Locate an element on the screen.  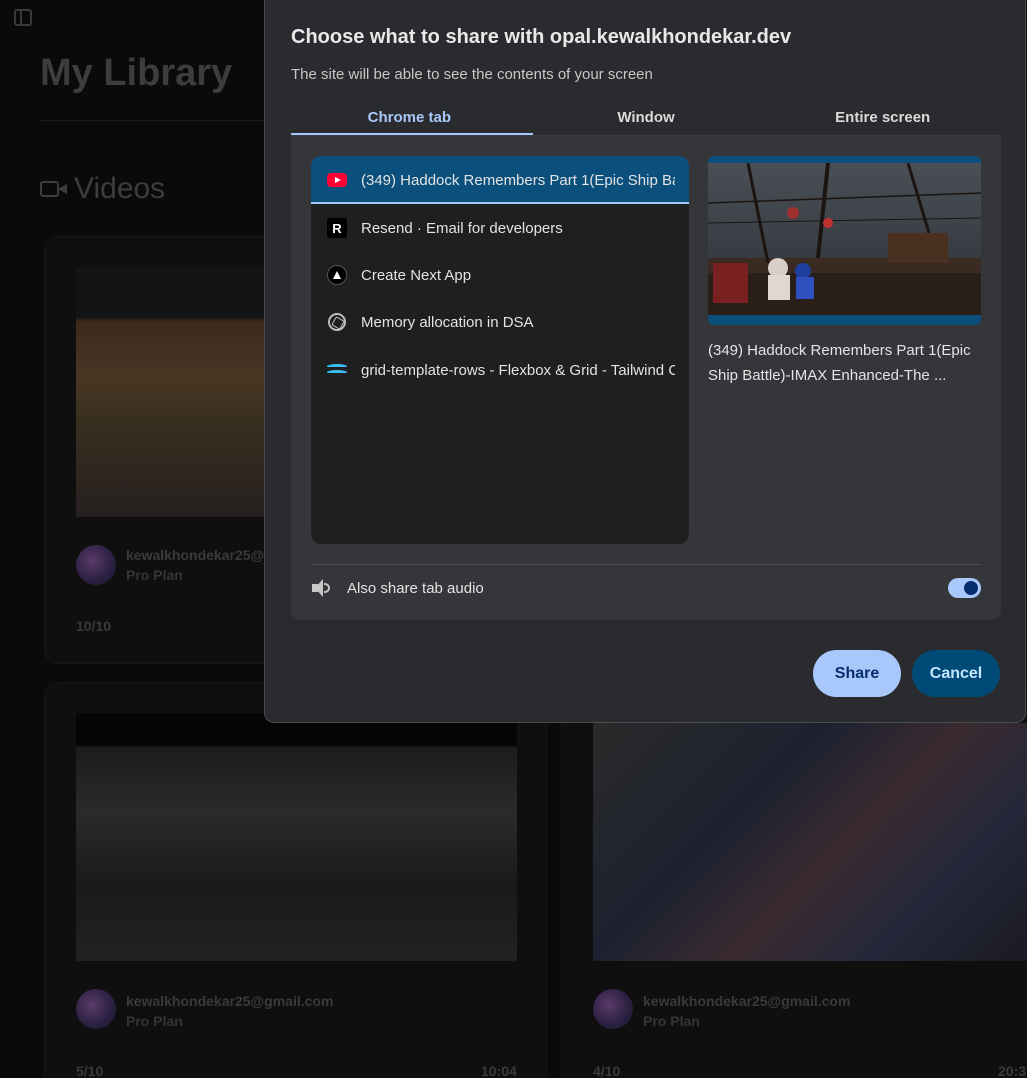
tab-chrome-tab: Chrome tab is located at coordinates (409, 120).